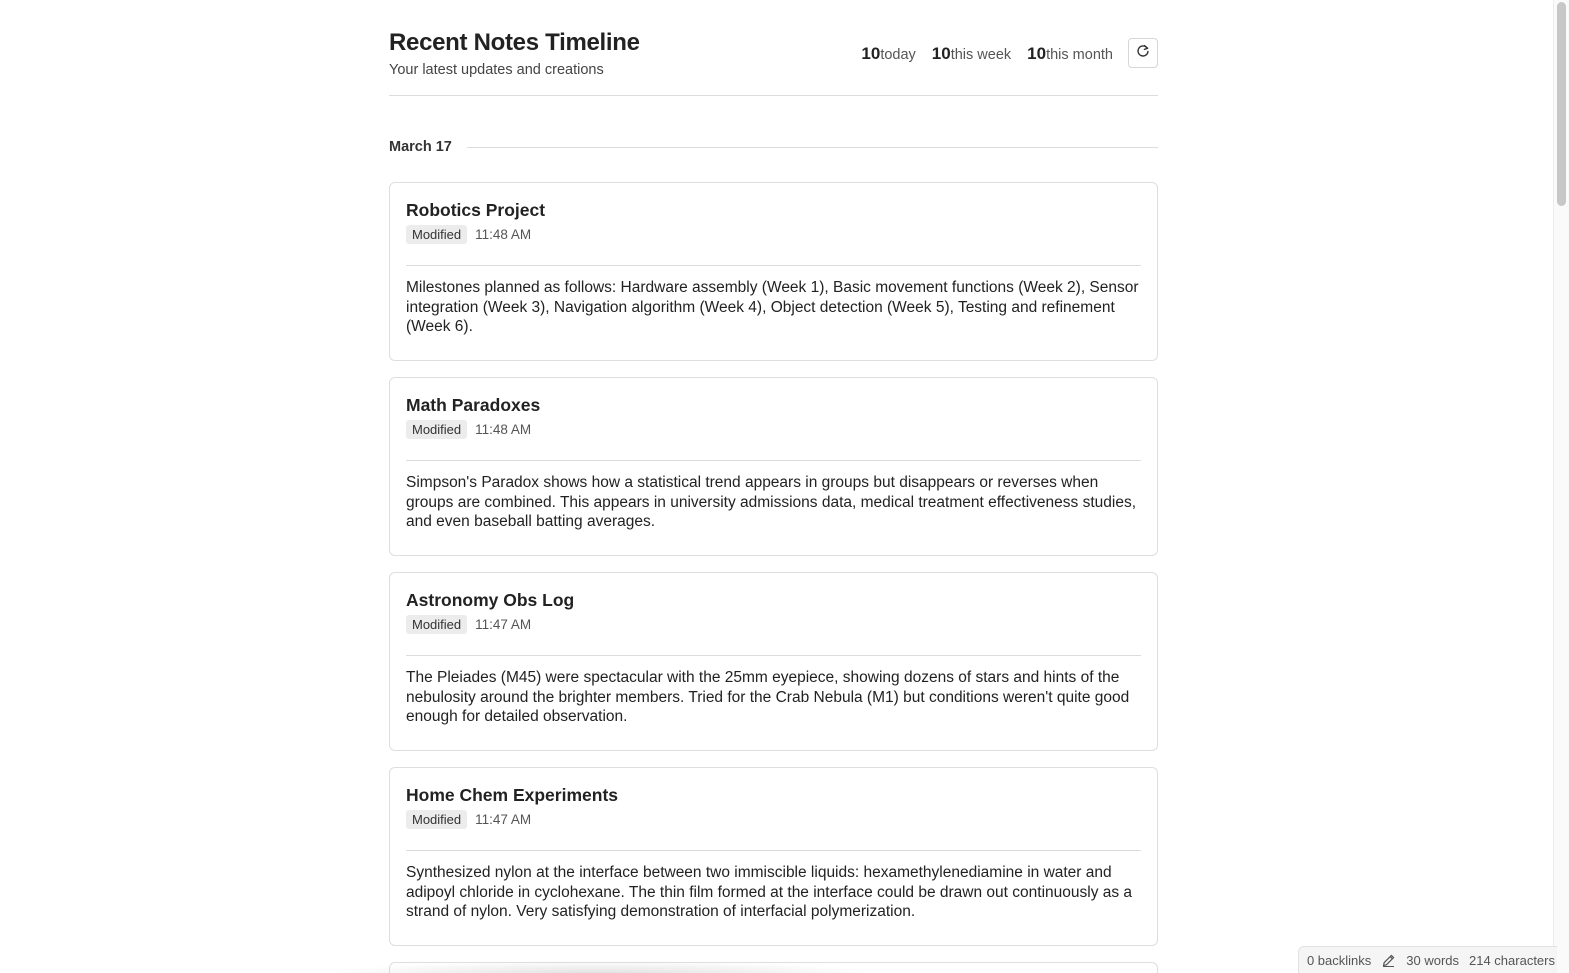 Image resolution: width=1569 pixels, height=973 pixels. What do you see at coordinates (981, 55) in the screenshot?
I see `stat-week-label: this week` at bounding box center [981, 55].